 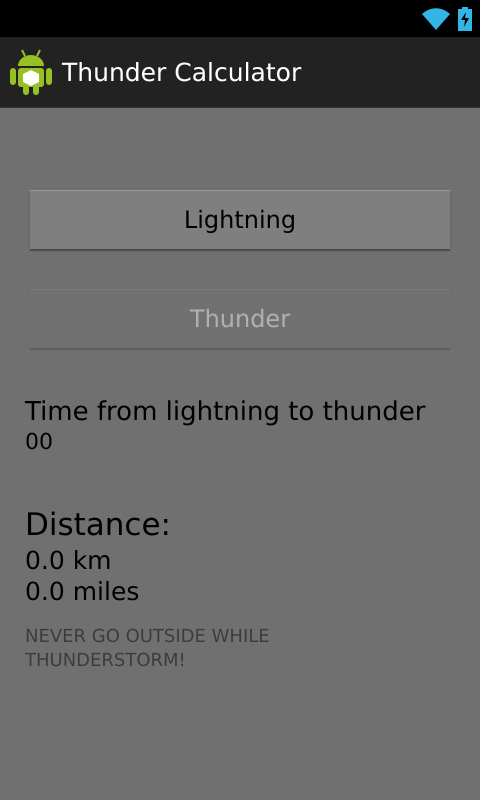 I want to click on app-title: Thunder Calculator, so click(x=182, y=72).